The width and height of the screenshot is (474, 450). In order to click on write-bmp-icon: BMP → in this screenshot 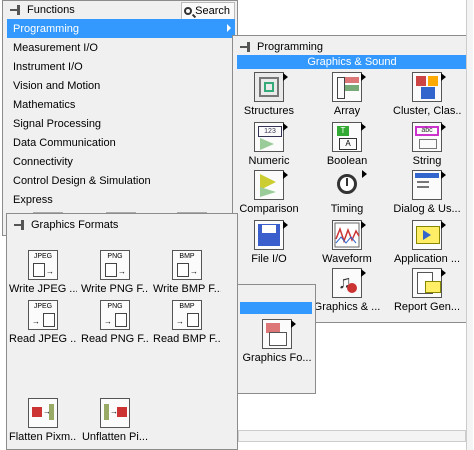, I will do `click(187, 265)`.